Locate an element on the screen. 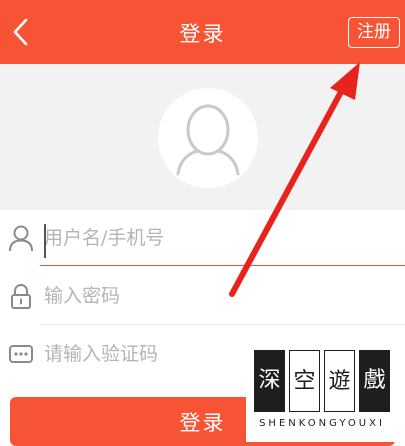 Image resolution: width=405 pixels, height=446 pixels. password-underline is located at coordinates (222, 324).